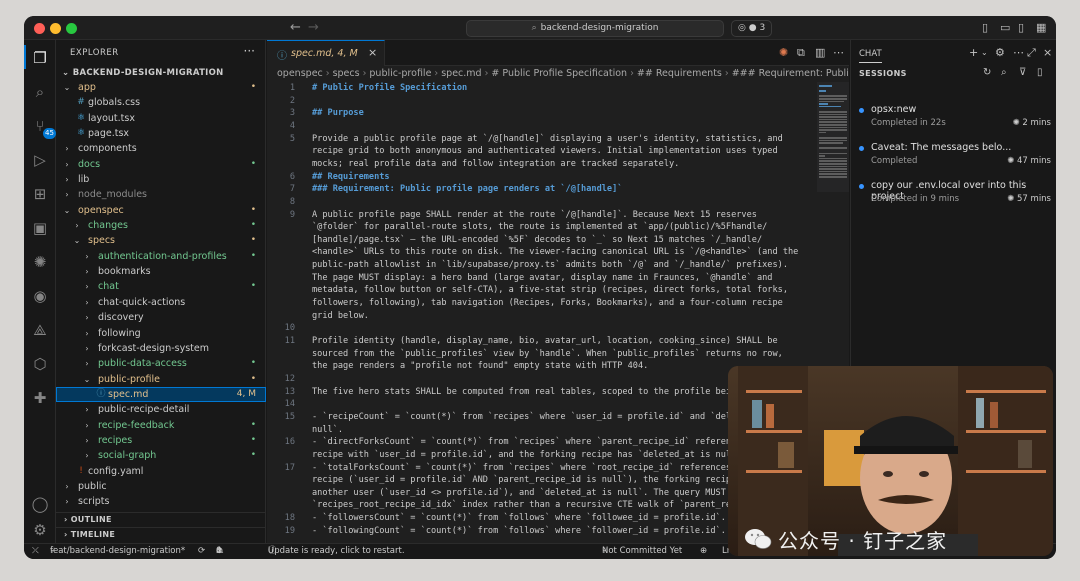  I want to click on outline-section: › OUTLINE, so click(161, 519).